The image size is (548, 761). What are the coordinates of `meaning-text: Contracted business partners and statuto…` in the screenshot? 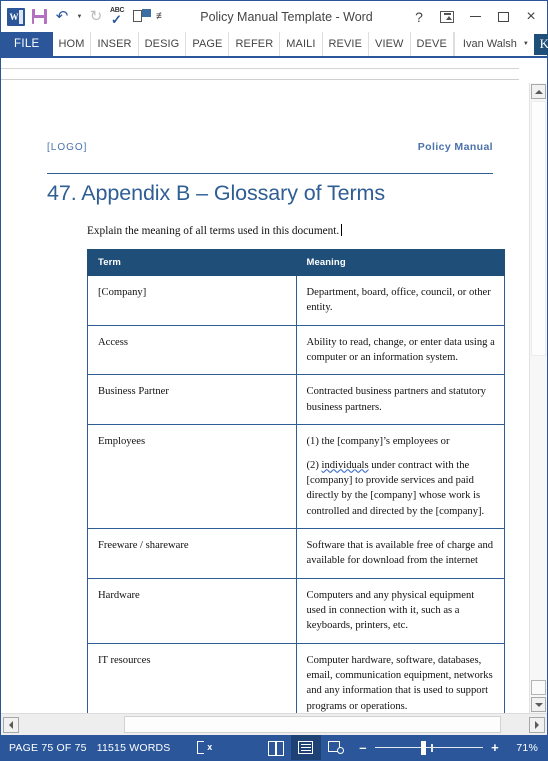 It's located at (396, 399).